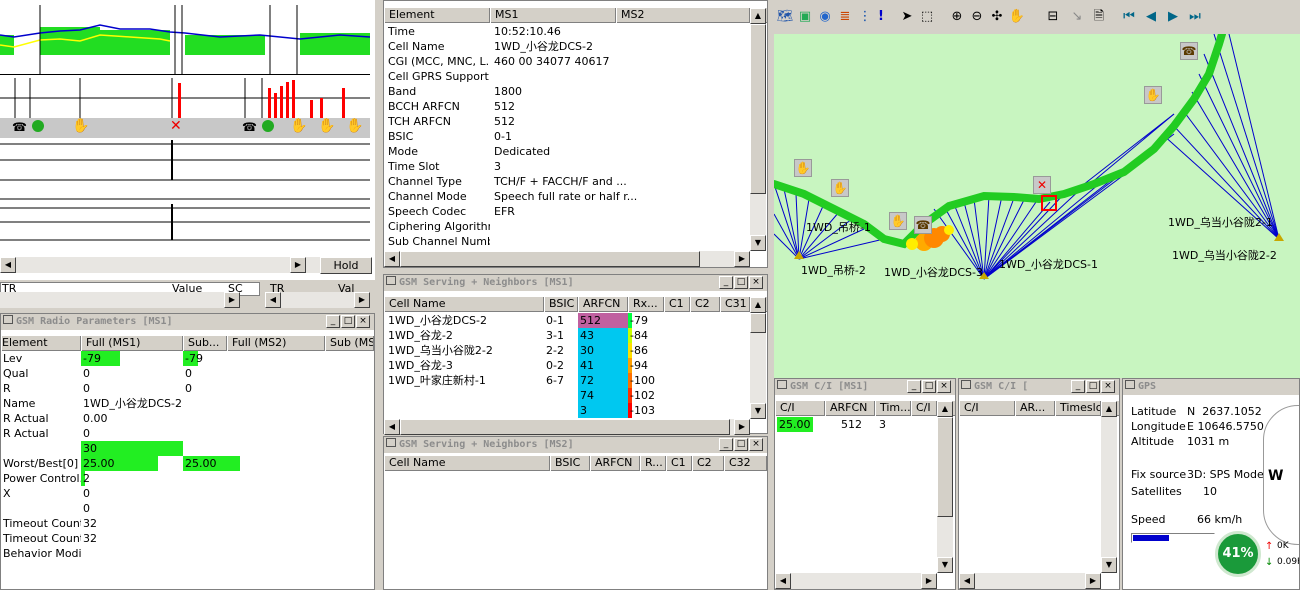  I want to click on header-ms2: MS2, so click(683, 15).